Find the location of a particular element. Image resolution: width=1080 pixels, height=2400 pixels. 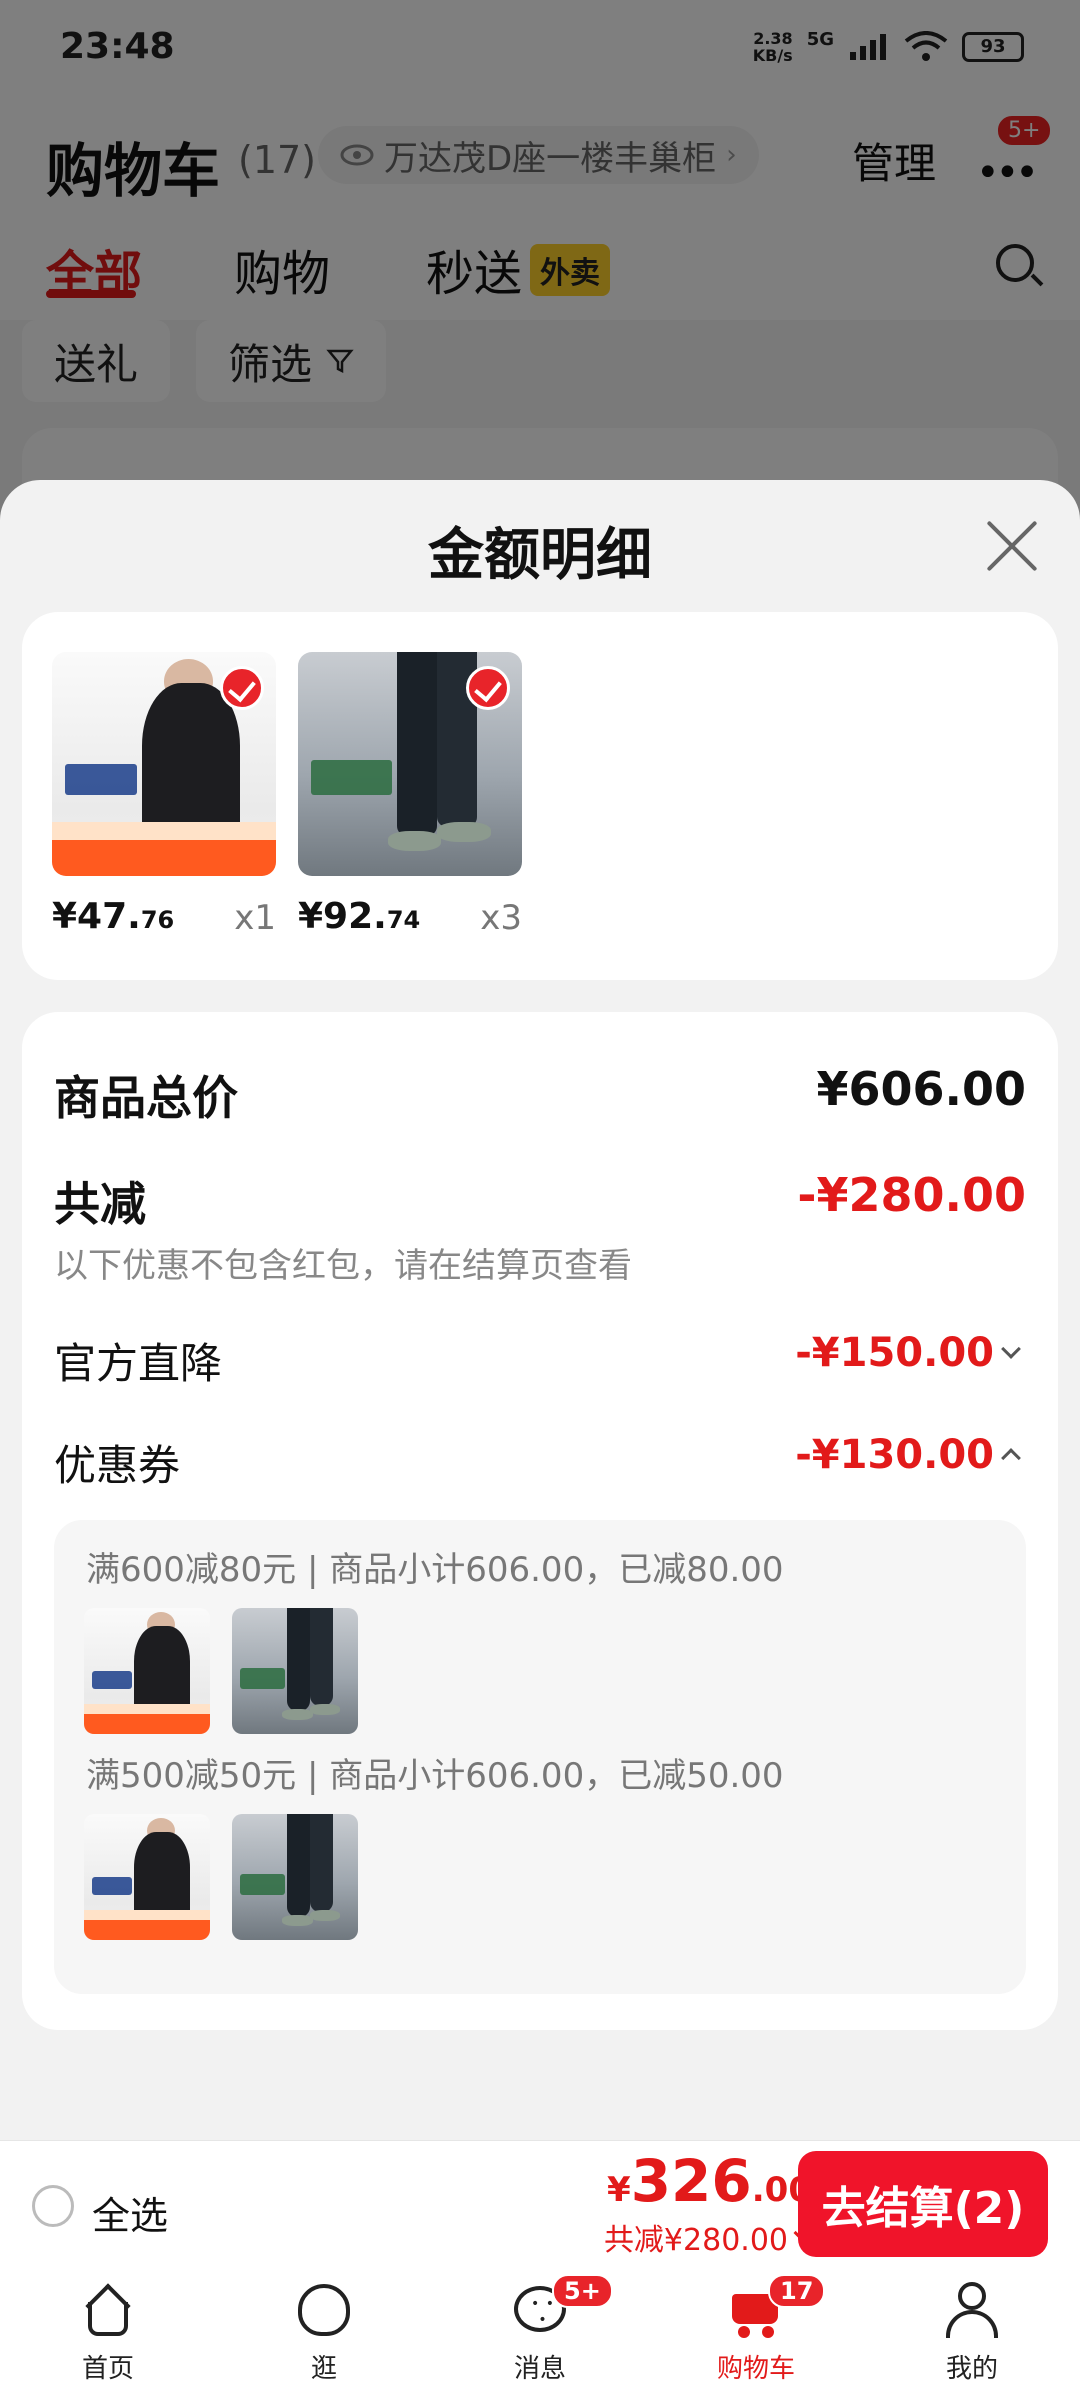

message-icon: 5+ is located at coordinates (561, 2307).